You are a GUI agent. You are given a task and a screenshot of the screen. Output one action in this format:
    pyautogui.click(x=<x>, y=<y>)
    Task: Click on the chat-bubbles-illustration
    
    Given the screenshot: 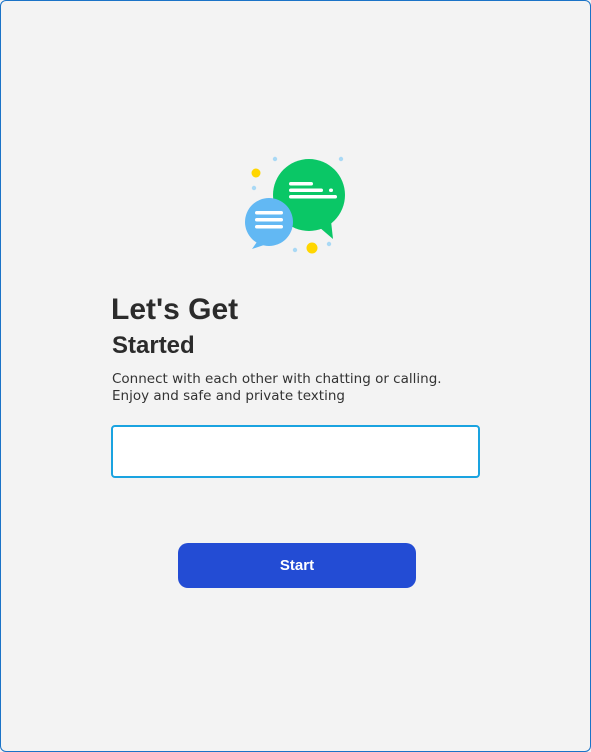 What is the action you would take?
    pyautogui.click(x=295, y=205)
    